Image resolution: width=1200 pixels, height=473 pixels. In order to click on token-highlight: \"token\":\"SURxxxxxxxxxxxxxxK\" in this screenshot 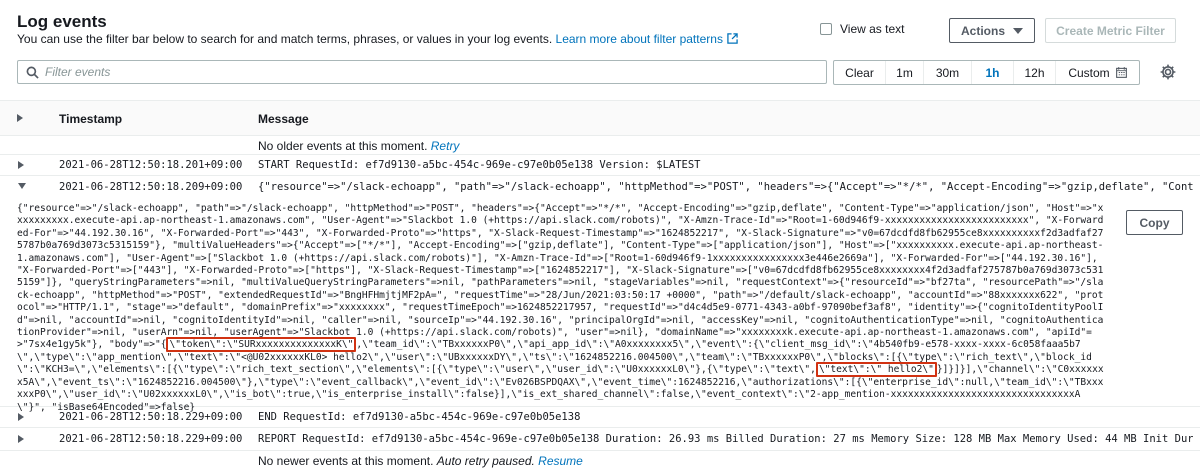, I will do `click(261, 345)`.